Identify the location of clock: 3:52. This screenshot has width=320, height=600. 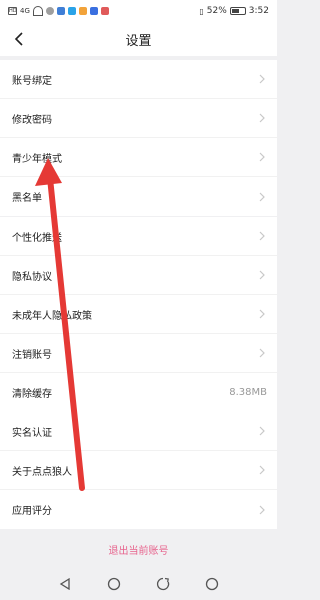
(258, 11).